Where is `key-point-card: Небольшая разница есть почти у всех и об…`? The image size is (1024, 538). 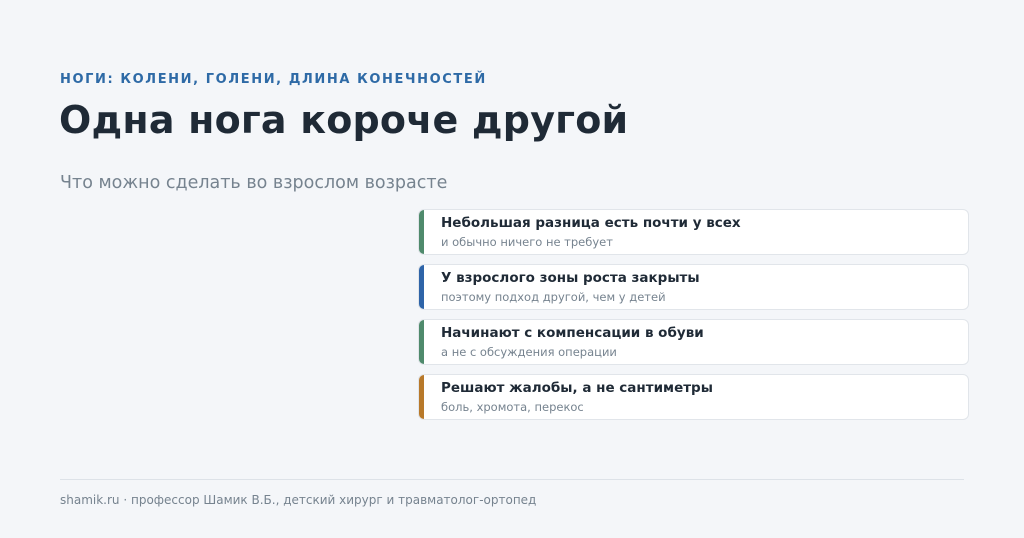 key-point-card: Небольшая разница есть почти у всех и об… is located at coordinates (693, 232).